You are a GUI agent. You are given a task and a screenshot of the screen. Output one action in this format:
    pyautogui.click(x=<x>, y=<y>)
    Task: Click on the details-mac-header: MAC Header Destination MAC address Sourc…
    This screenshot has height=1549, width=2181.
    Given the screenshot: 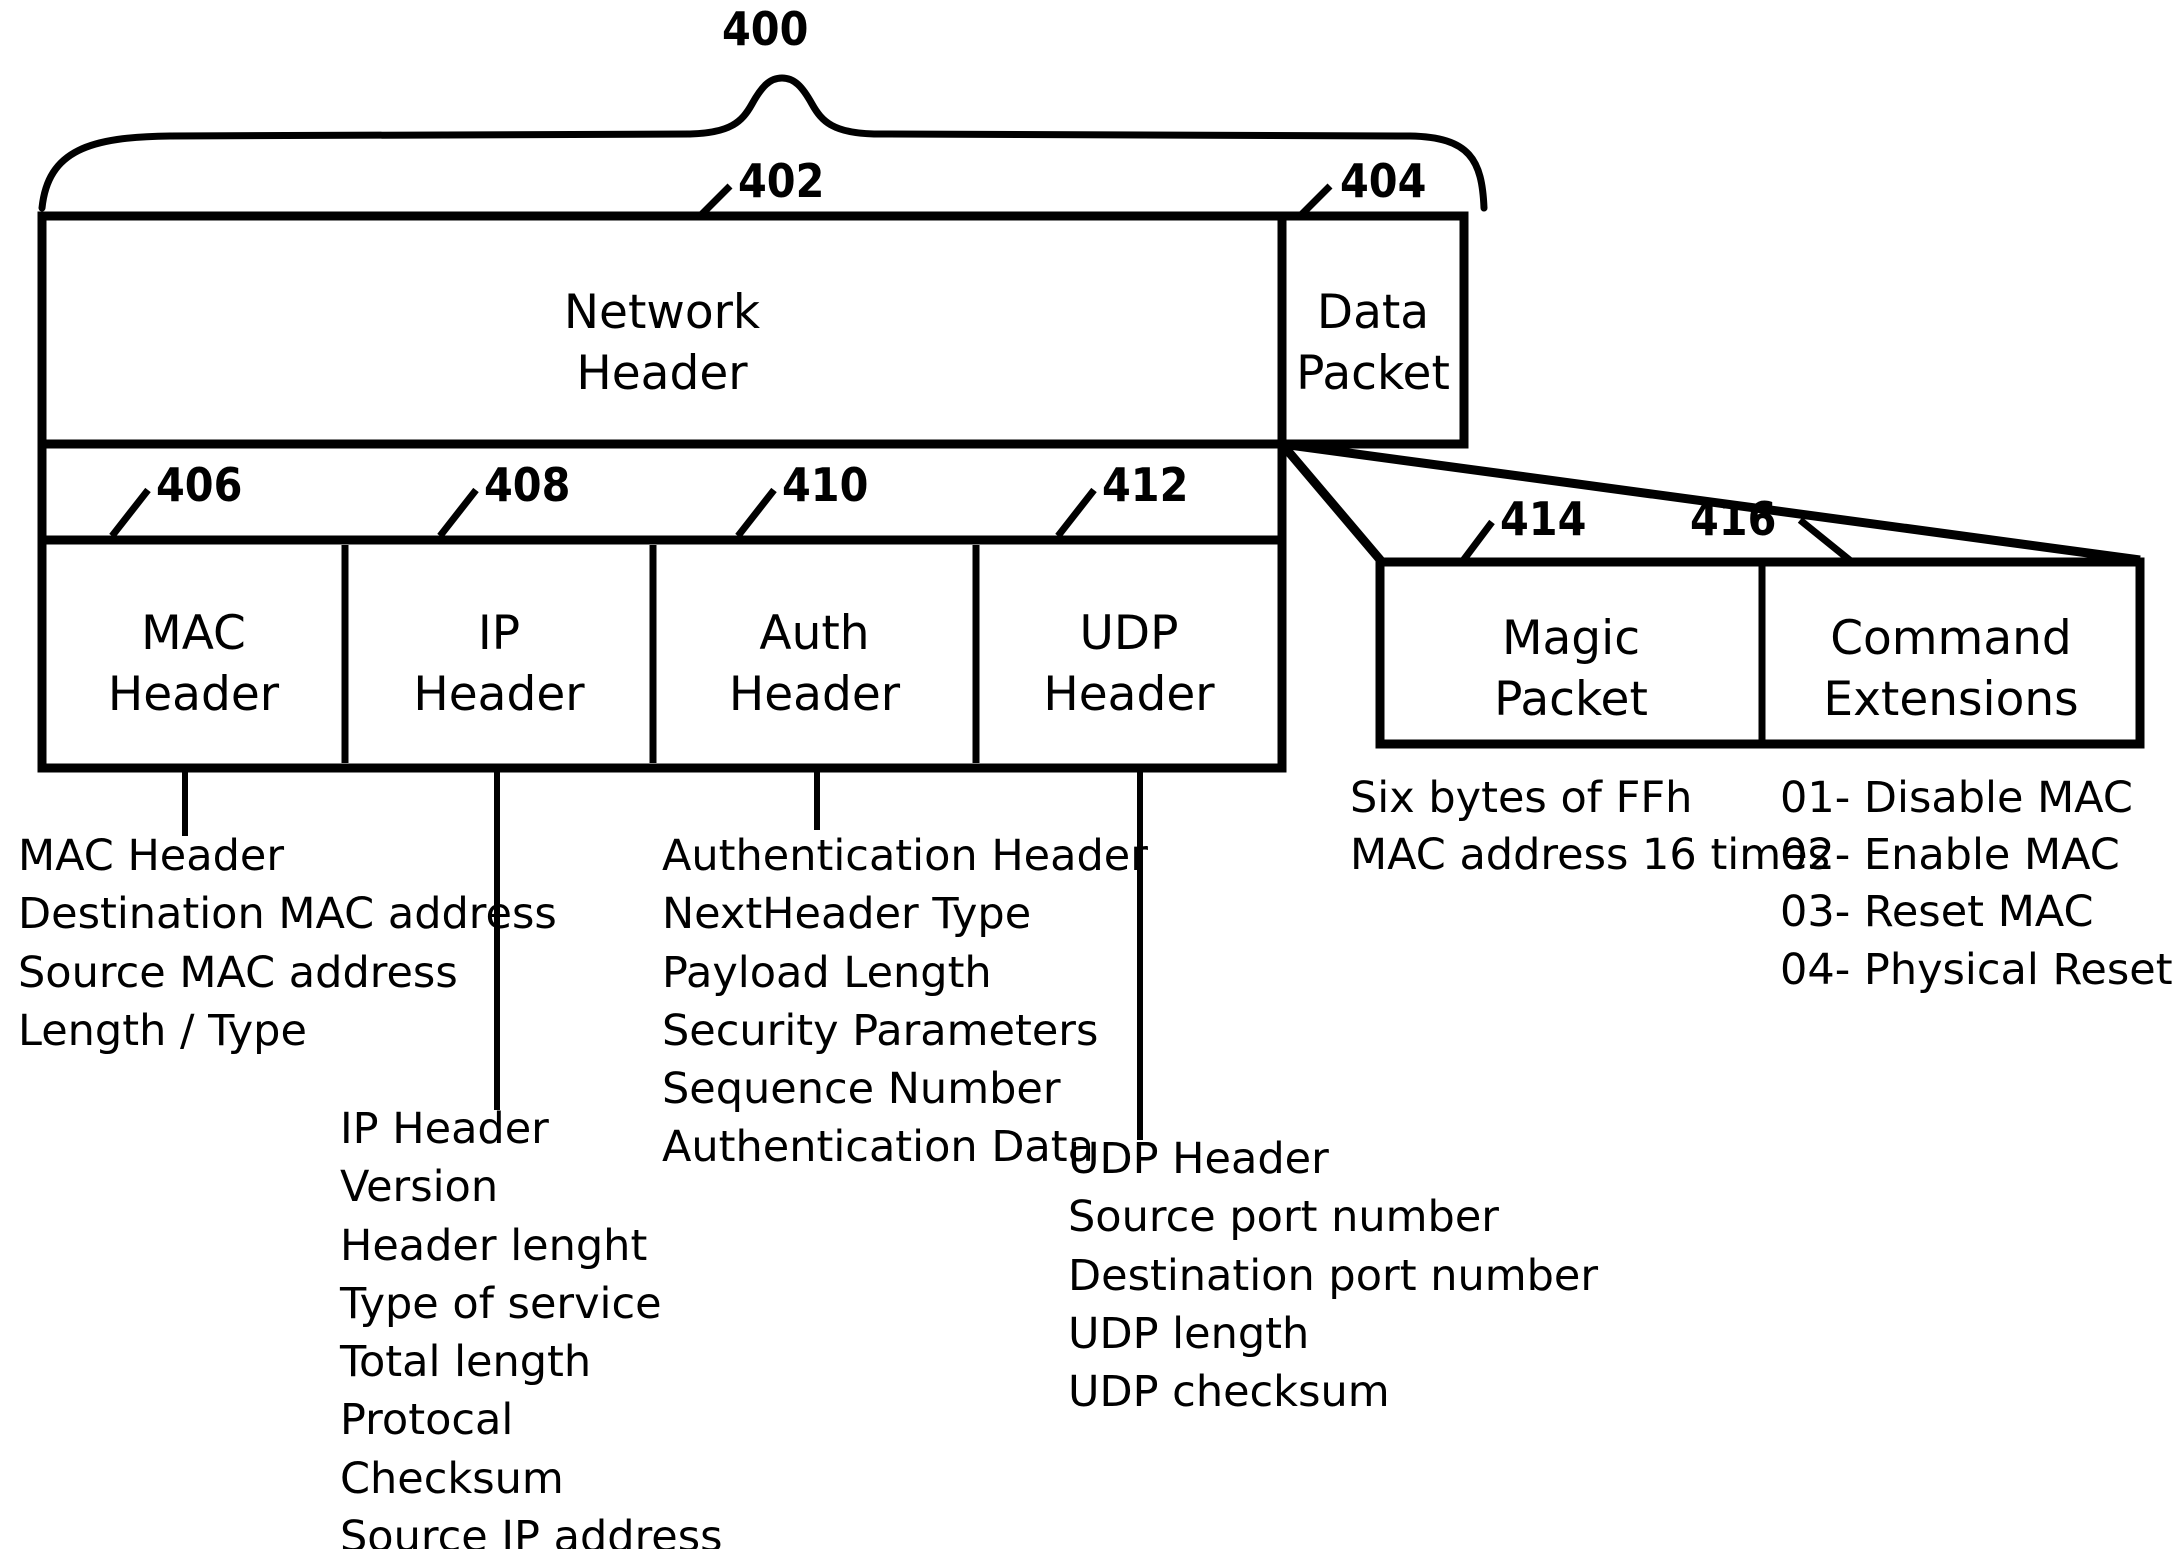 What is the action you would take?
    pyautogui.click(x=287, y=943)
    